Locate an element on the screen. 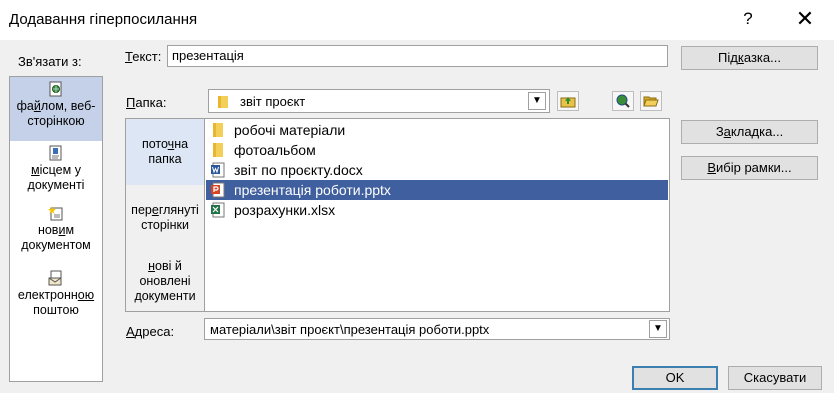 This screenshot has width=834, height=393. word-icon is located at coordinates (218, 170).